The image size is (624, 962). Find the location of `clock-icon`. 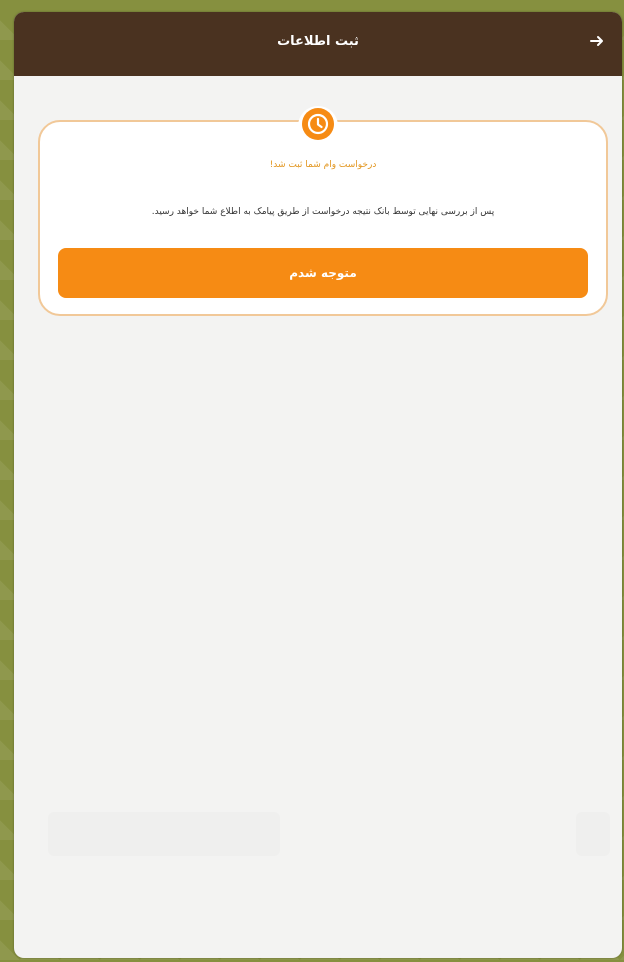

clock-icon is located at coordinates (318, 126).